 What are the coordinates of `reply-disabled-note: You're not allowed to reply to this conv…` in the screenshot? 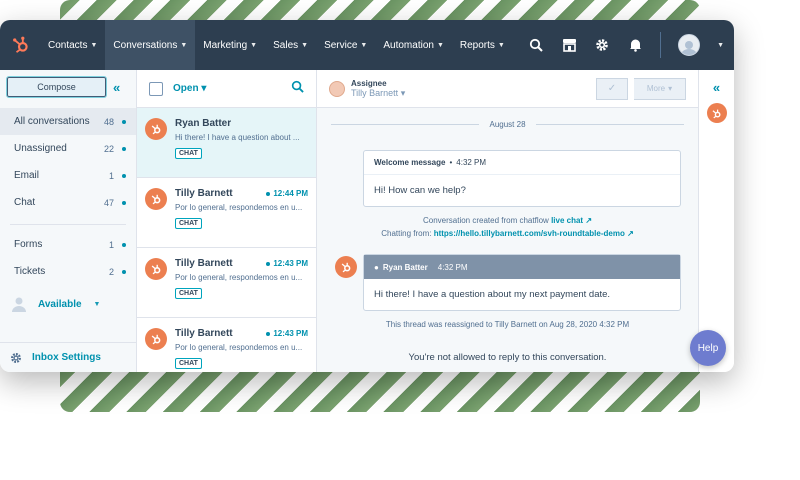 It's located at (507, 357).